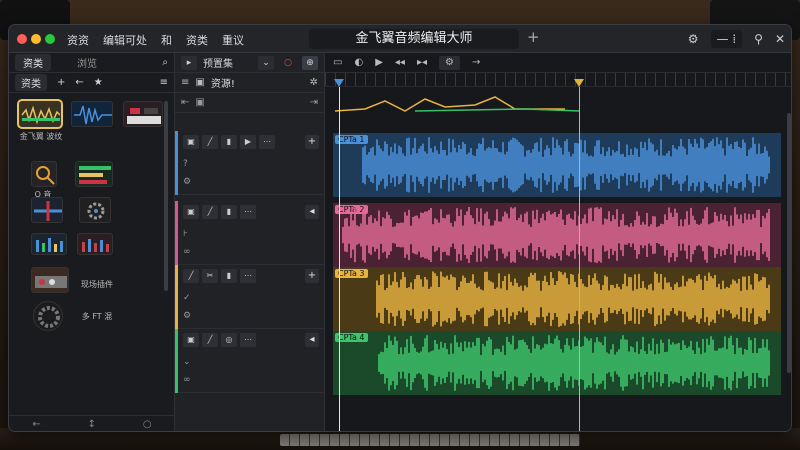  I want to click on menu-bar: 资资 编辑可处 和 资类 重议, so click(155, 40).